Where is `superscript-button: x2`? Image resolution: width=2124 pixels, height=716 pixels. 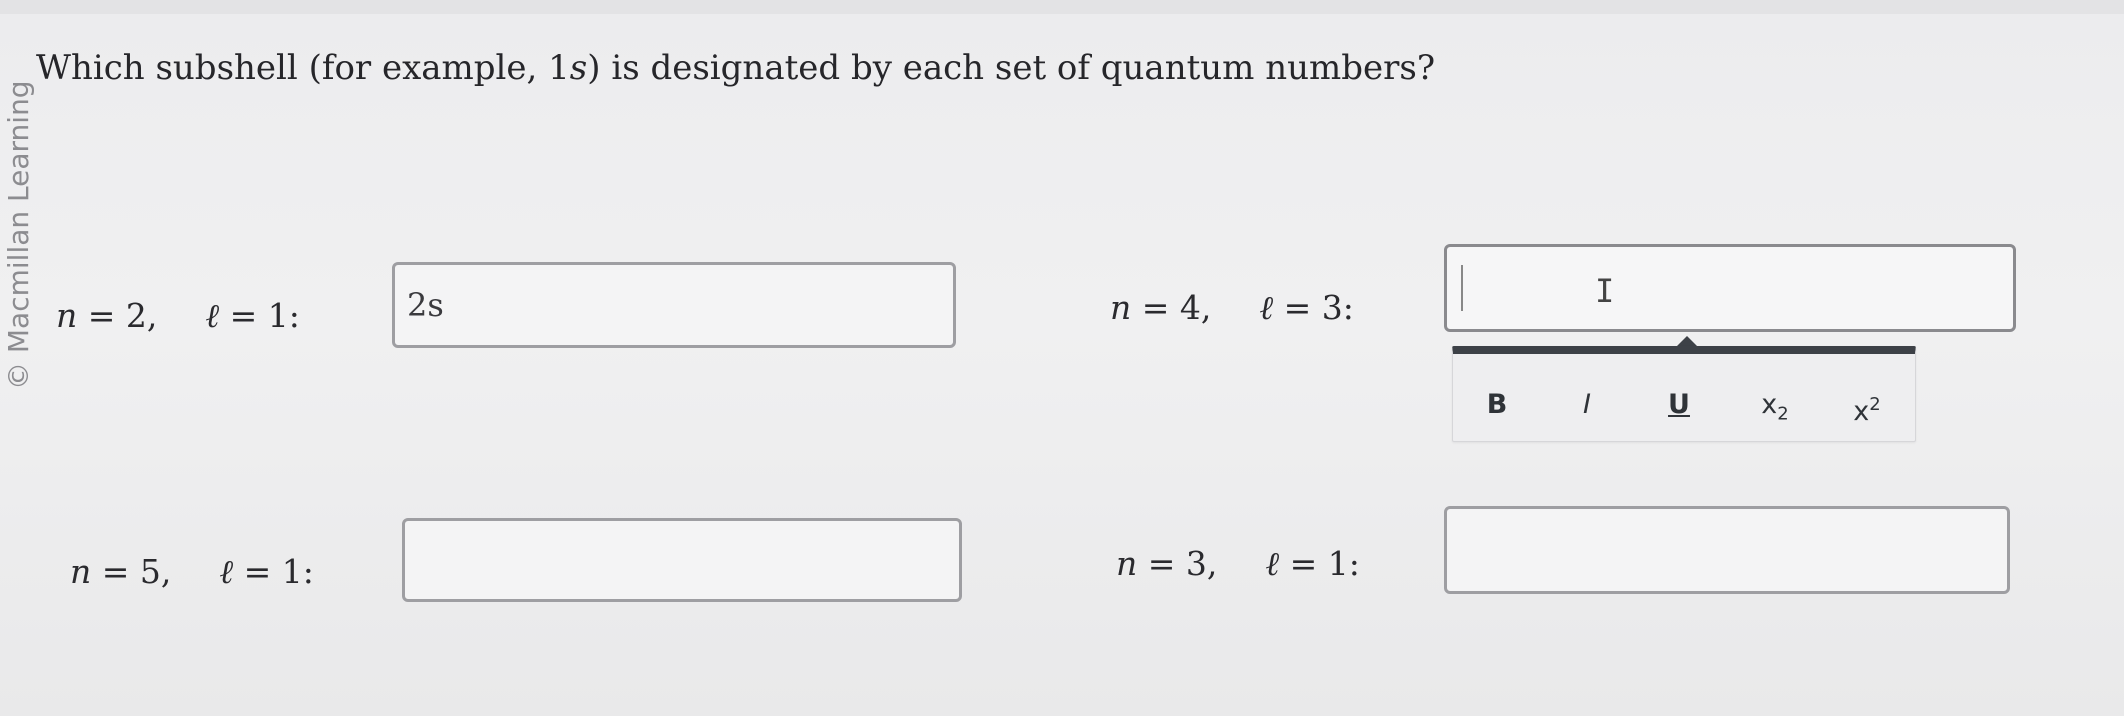
superscript-button: x2 is located at coordinates (1867, 408).